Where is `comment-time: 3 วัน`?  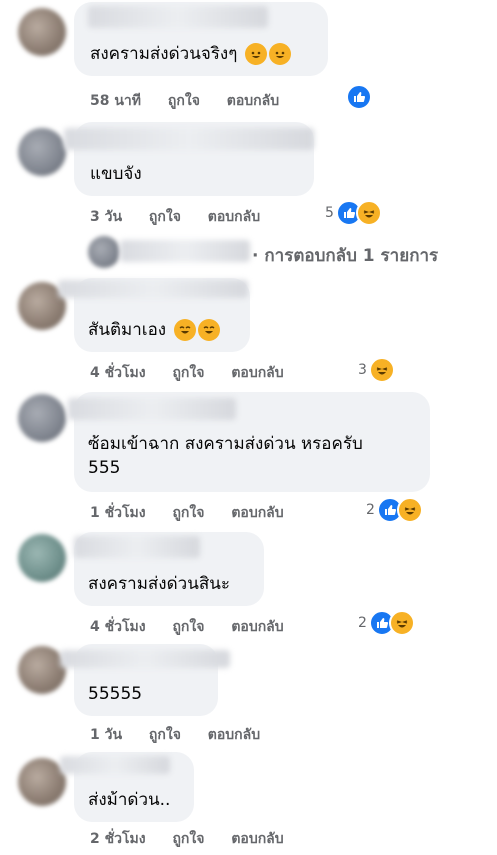 comment-time: 3 วัน is located at coordinates (106, 217).